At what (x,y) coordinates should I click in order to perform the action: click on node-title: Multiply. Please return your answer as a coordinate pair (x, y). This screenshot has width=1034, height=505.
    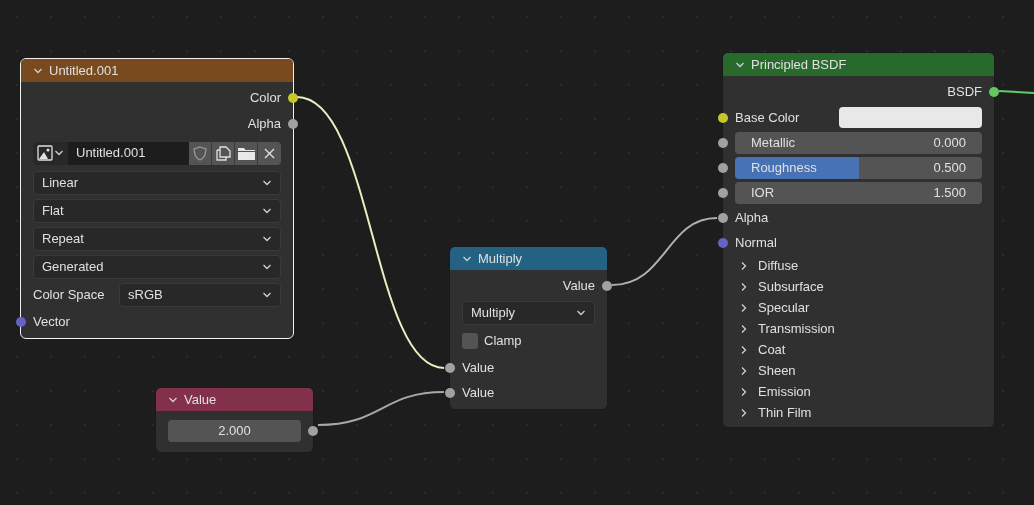
    Looking at the image, I should click on (500, 258).